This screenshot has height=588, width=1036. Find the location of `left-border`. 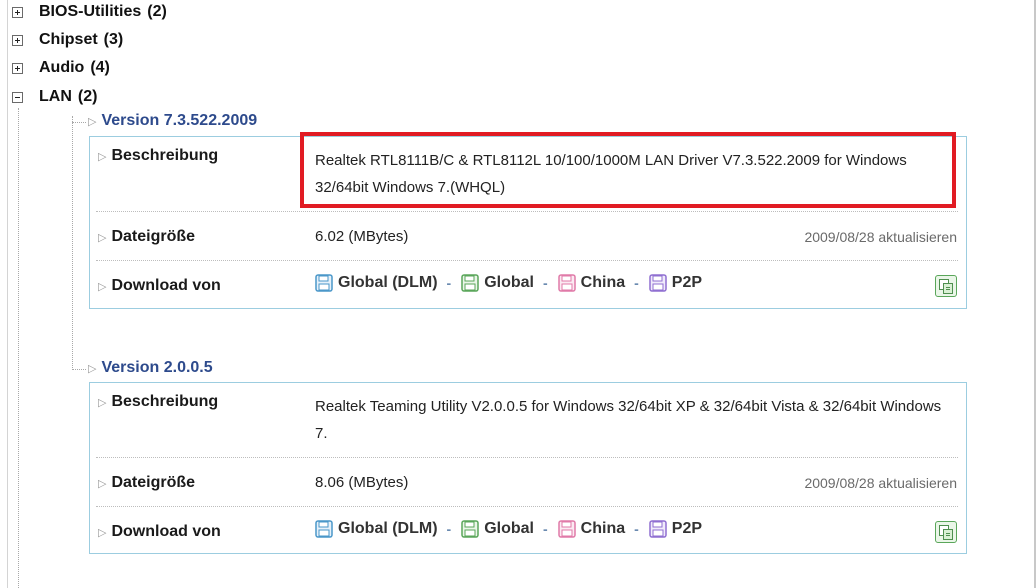

left-border is located at coordinates (7, 294).